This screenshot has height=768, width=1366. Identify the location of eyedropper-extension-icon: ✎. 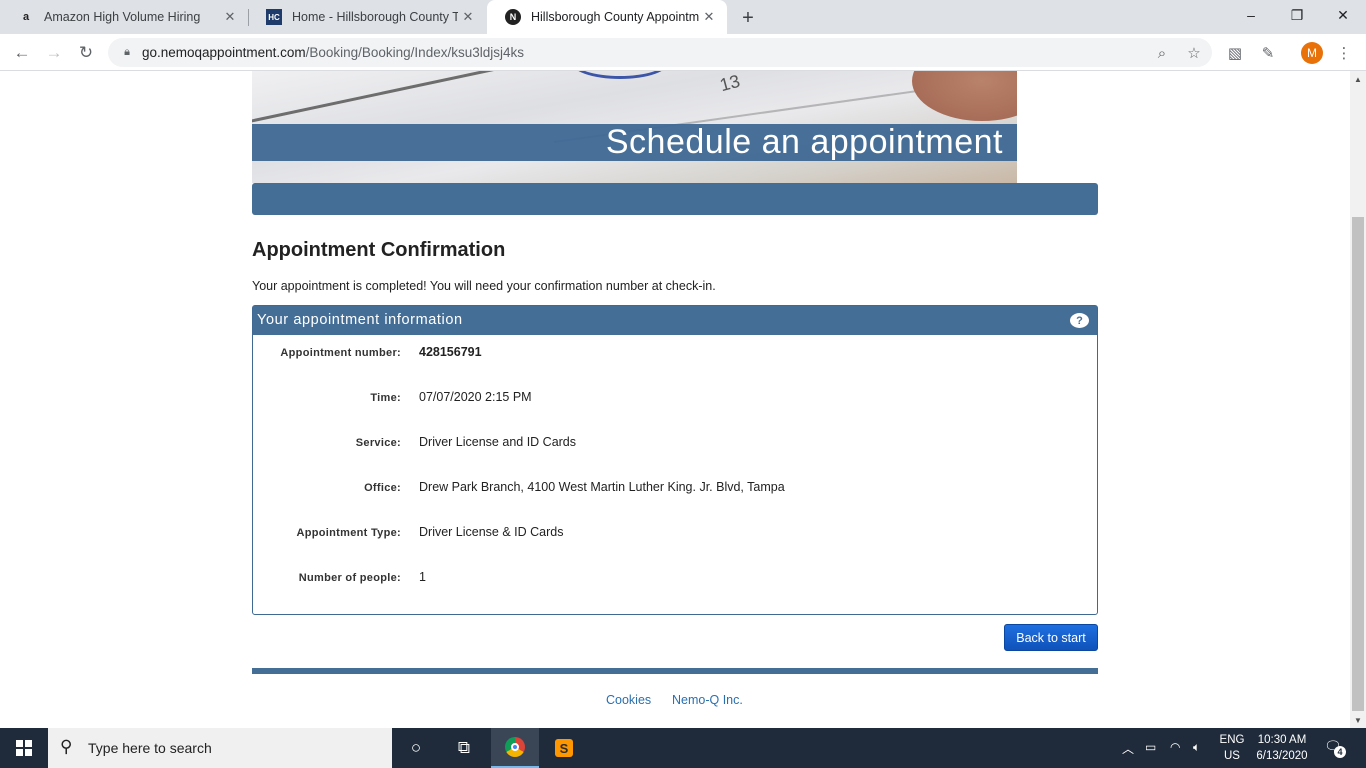
(1268, 53).